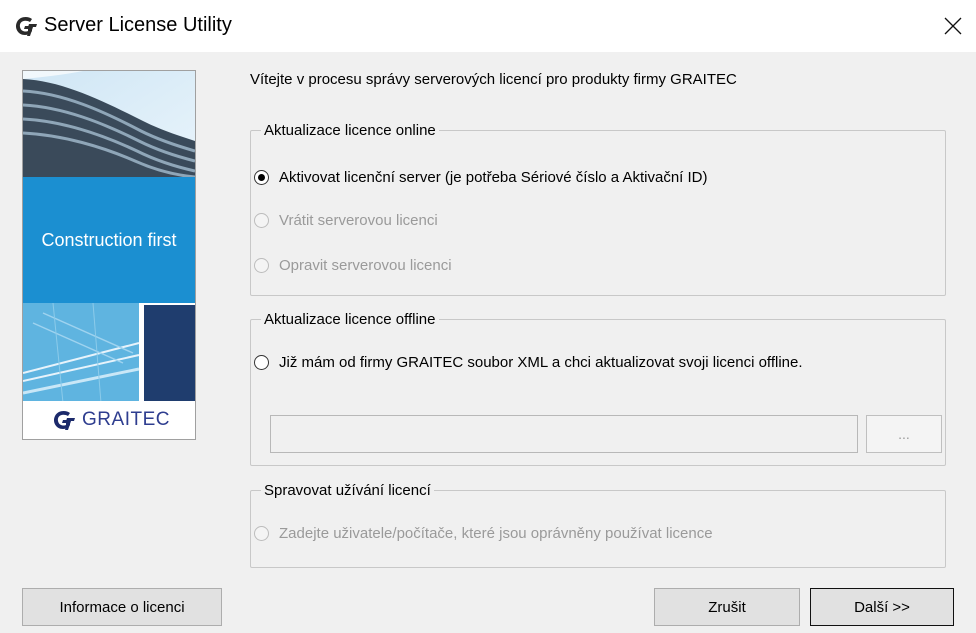 Image resolution: width=976 pixels, height=633 pixels. I want to click on radio-repair-license-label: Opravit serverovou licenci, so click(365, 265).